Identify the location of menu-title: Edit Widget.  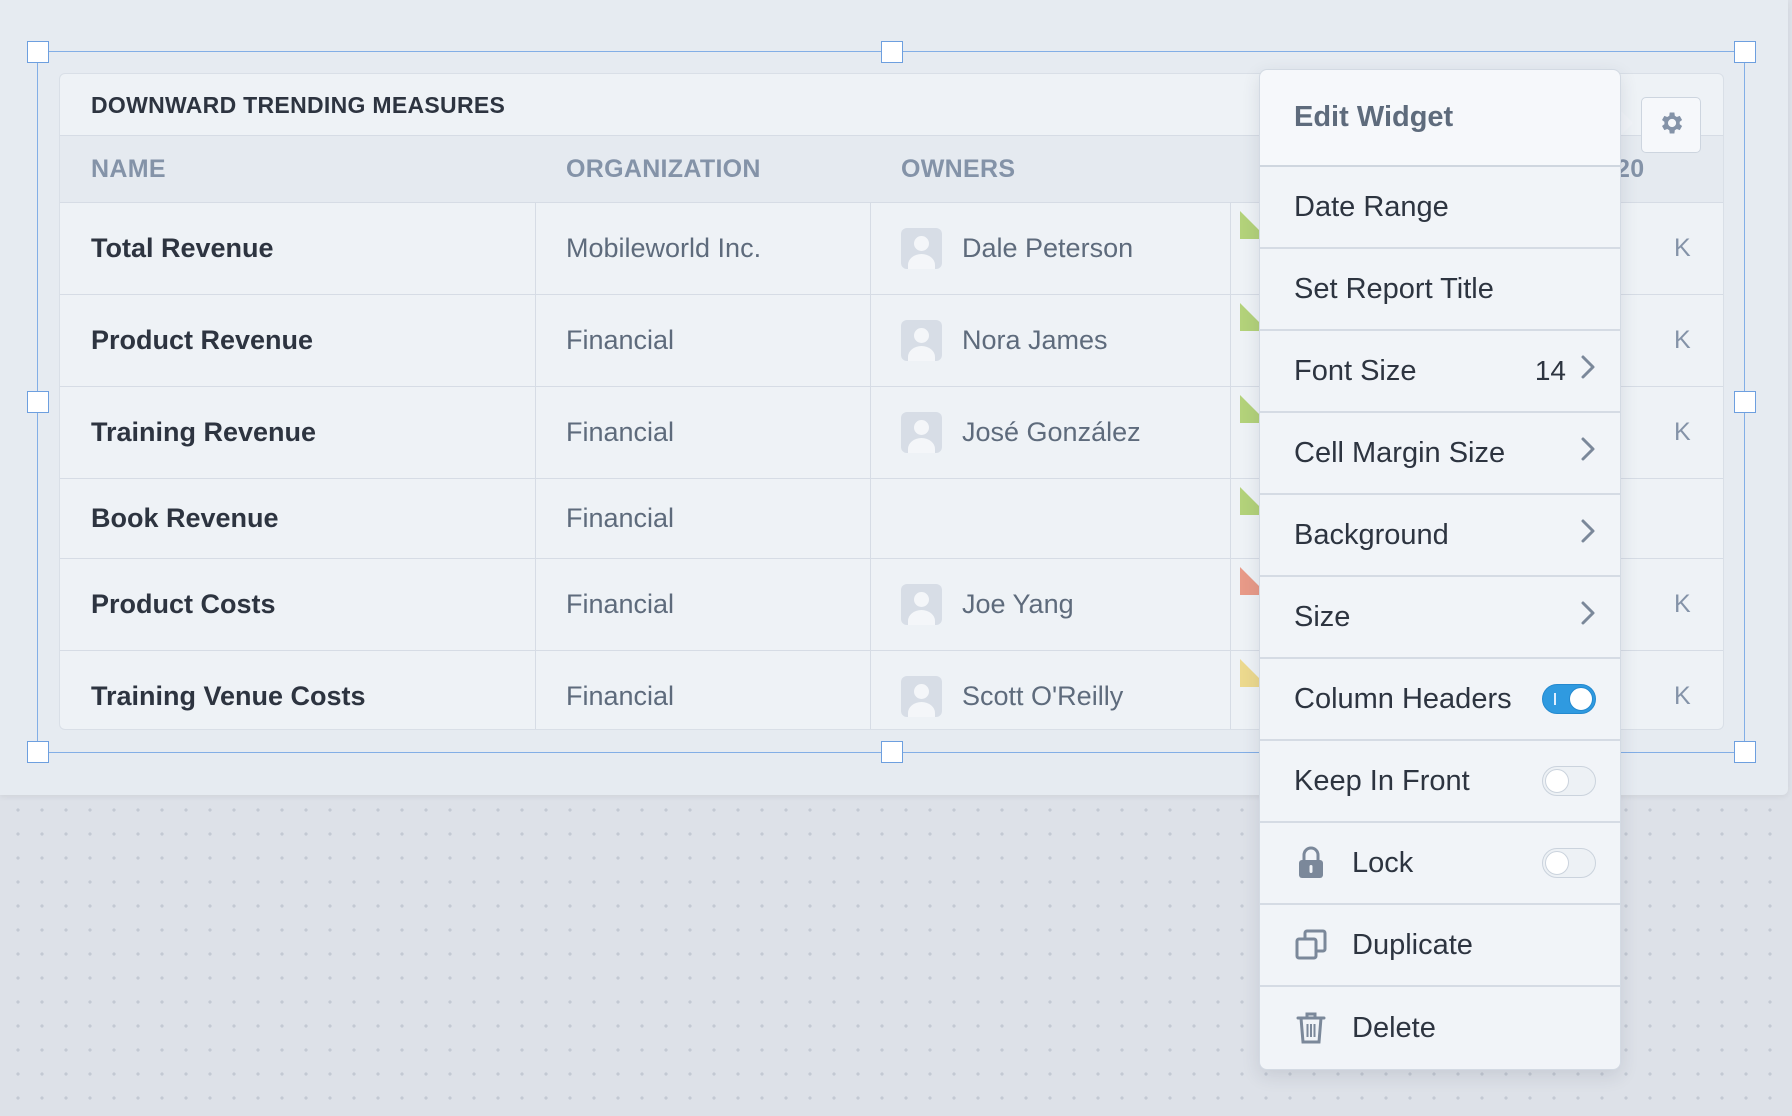
(1440, 118).